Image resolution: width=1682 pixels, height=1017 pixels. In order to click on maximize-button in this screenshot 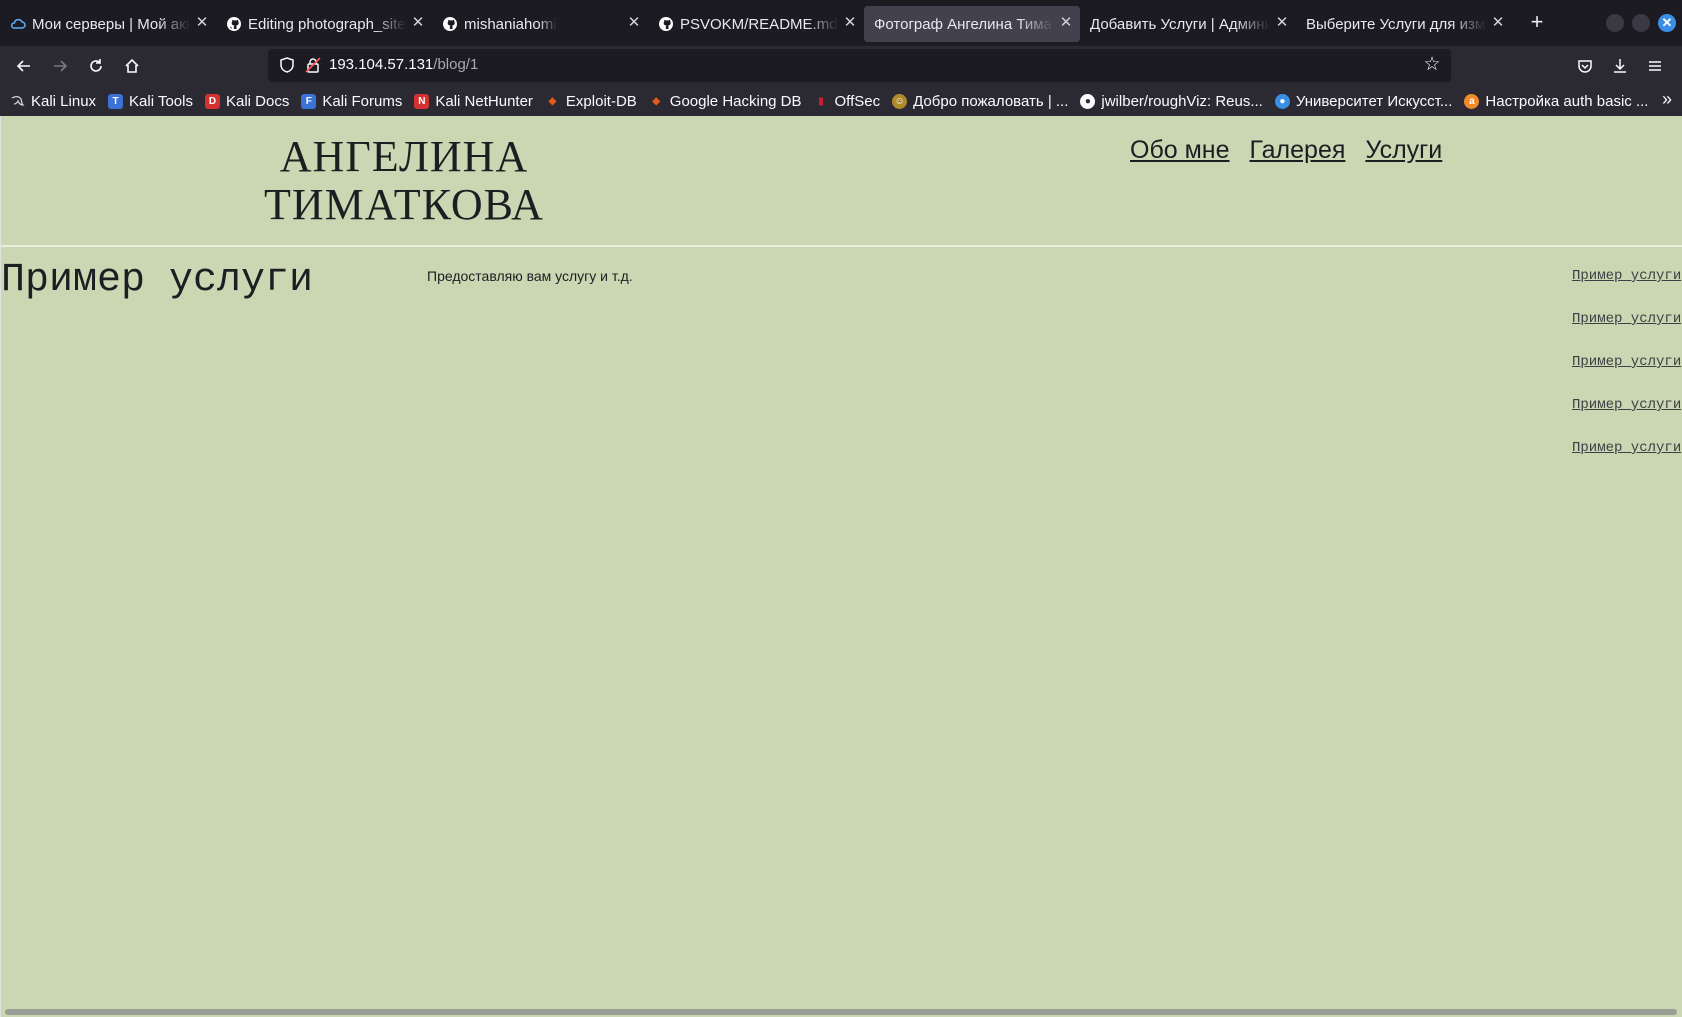, I will do `click(1641, 23)`.